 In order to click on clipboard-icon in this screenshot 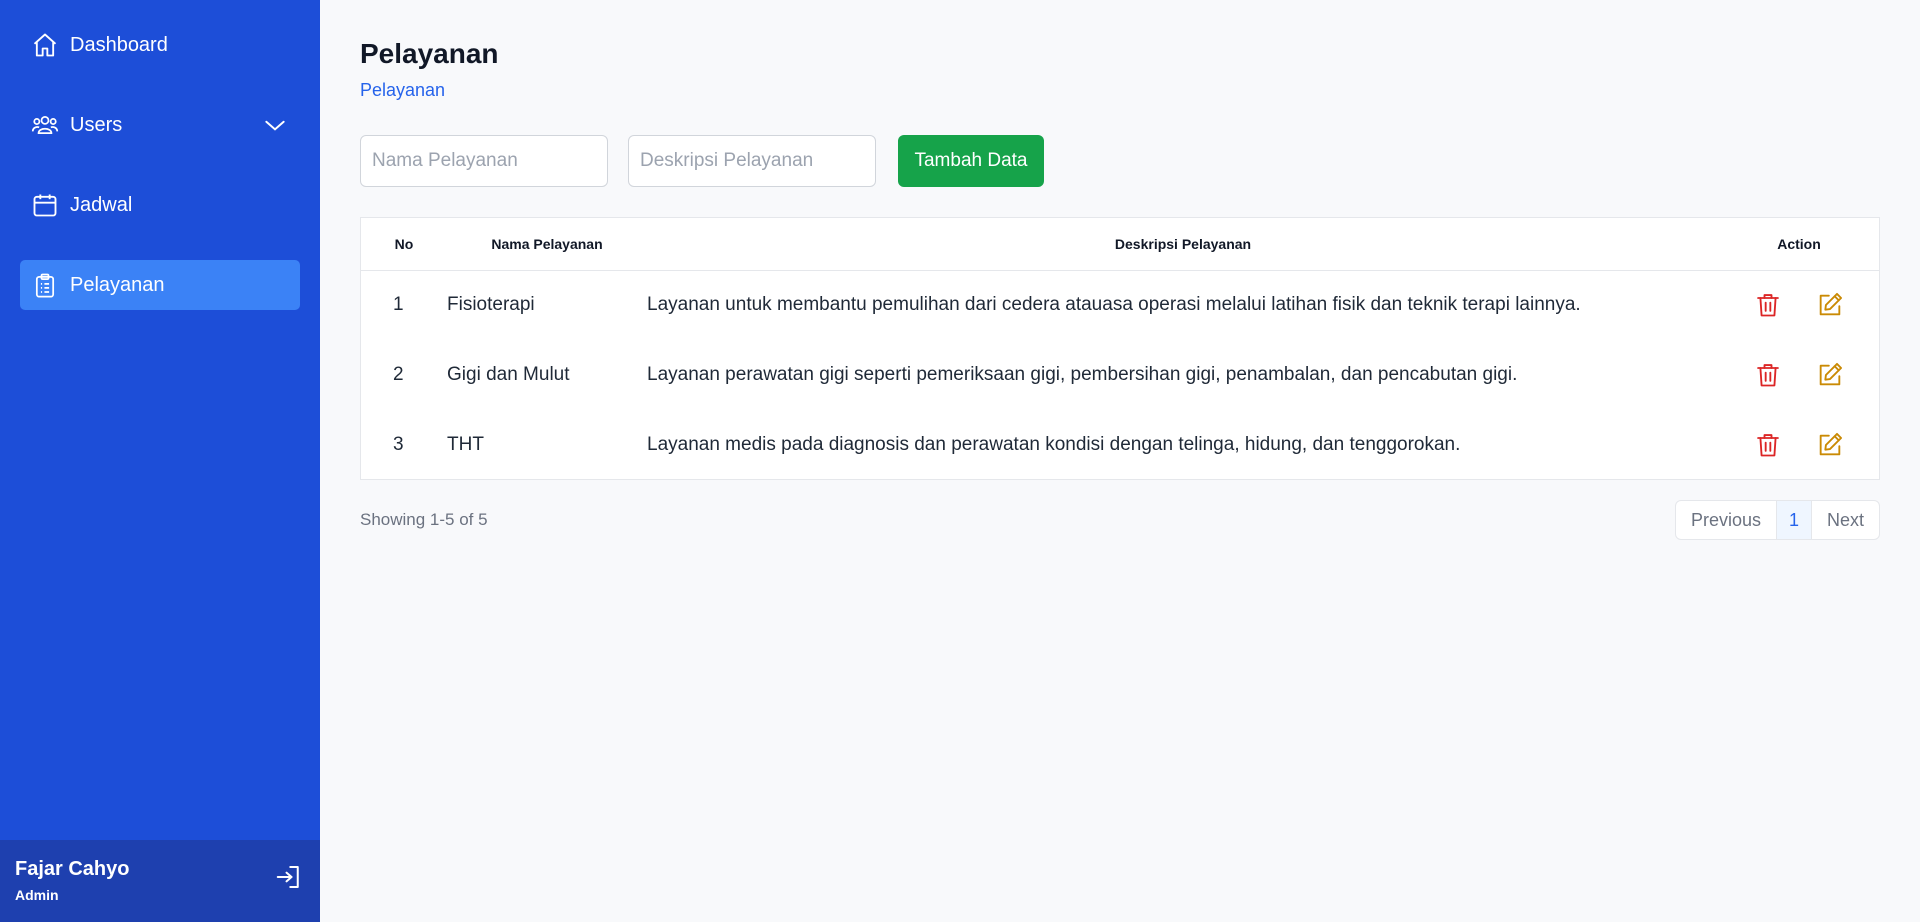, I will do `click(45, 285)`.